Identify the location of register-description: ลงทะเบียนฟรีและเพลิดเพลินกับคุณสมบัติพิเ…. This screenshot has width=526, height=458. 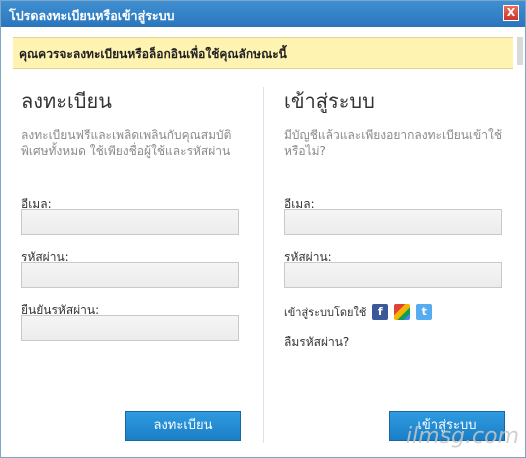
(126, 143).